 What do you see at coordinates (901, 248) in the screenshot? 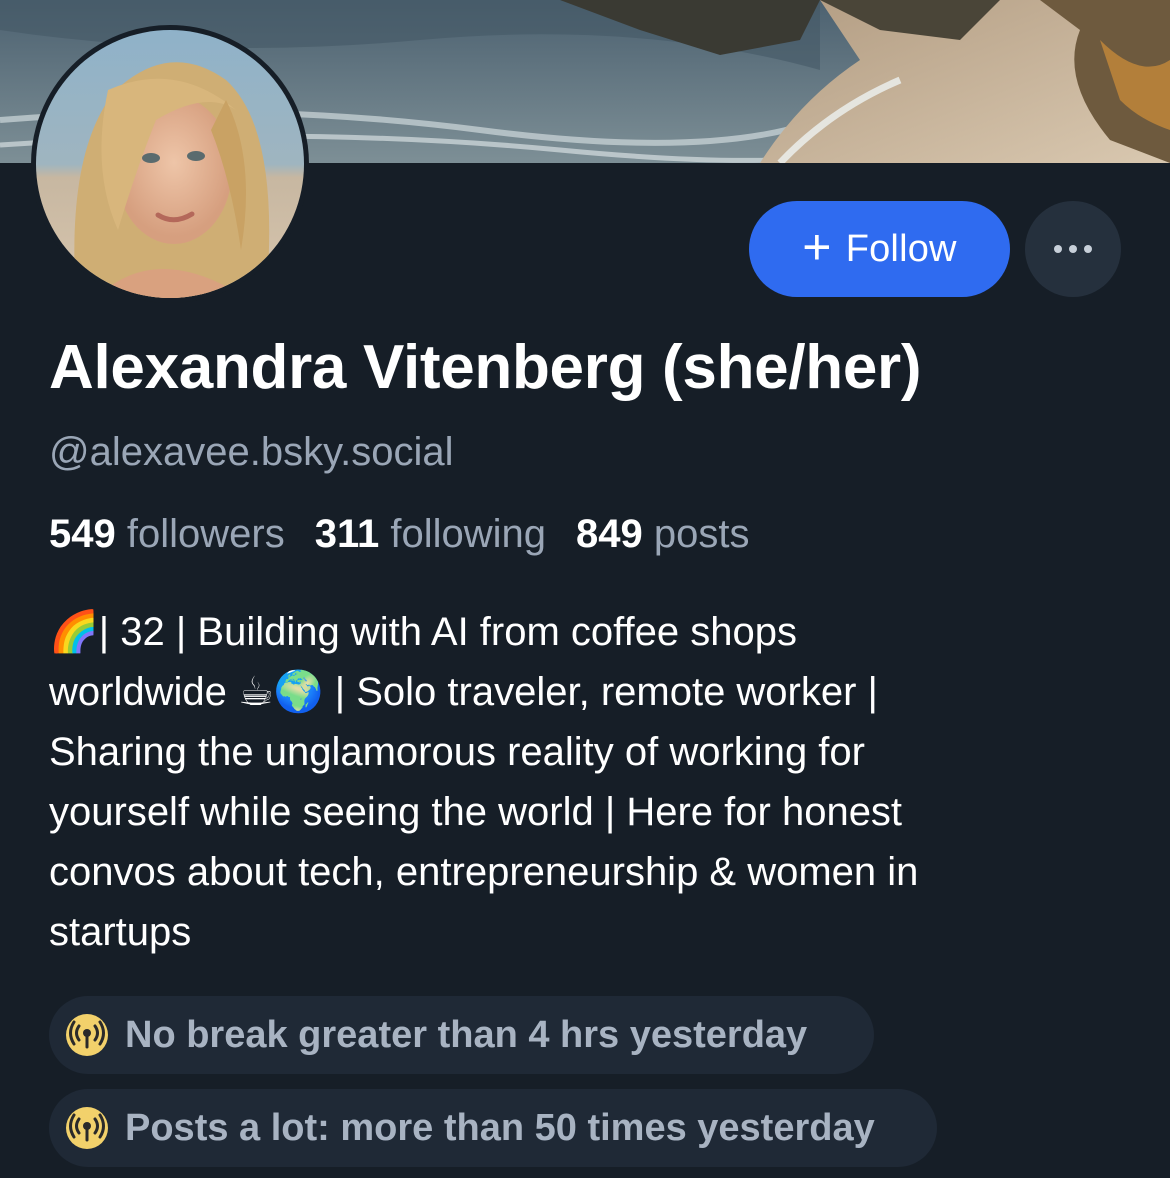
I see `follow-label: Follow` at bounding box center [901, 248].